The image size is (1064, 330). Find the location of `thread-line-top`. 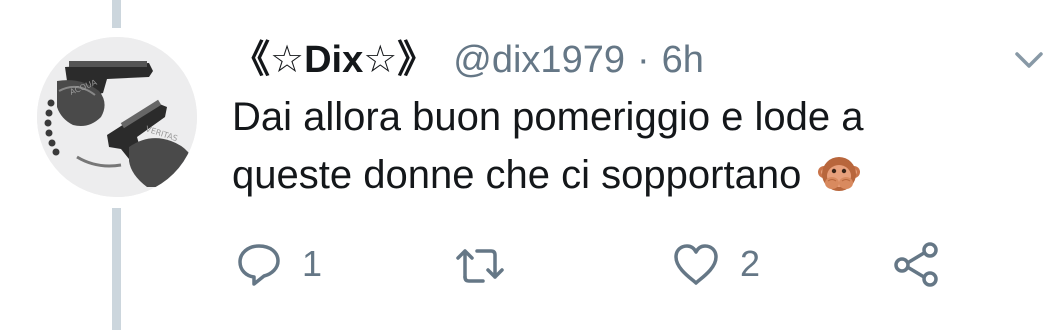

thread-line-top is located at coordinates (116, 14).